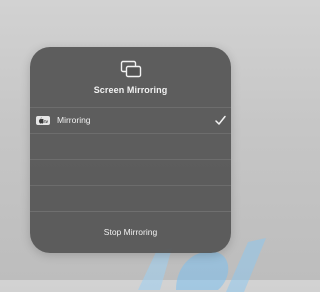 Image resolution: width=320 pixels, height=292 pixels. I want to click on svg-text: tv, so click(46, 121).